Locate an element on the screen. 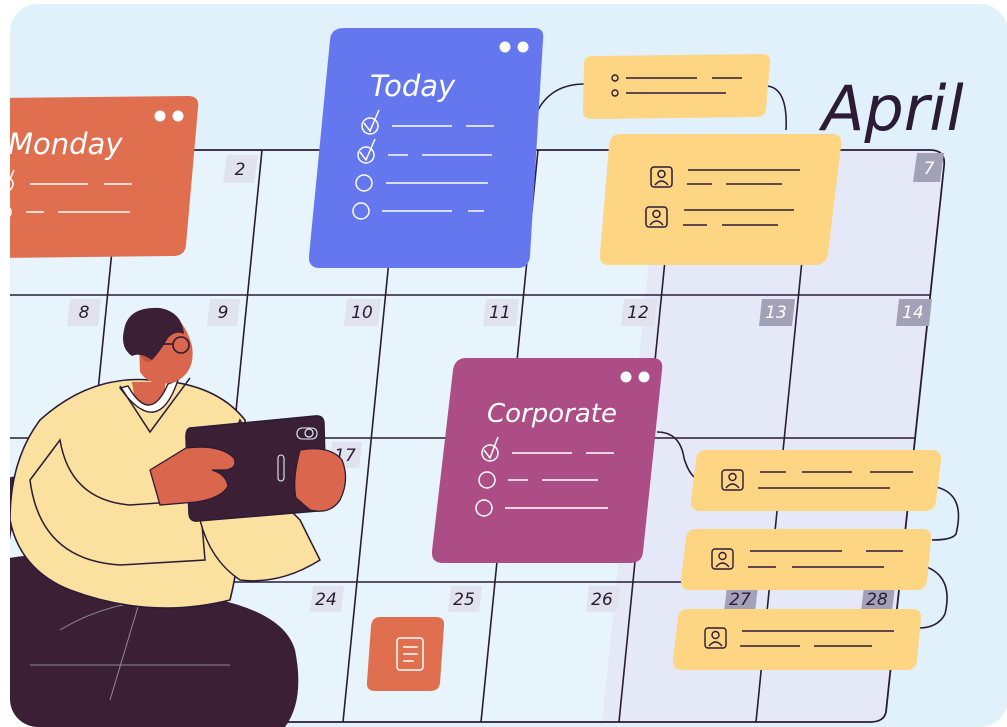  corporate-card-title: Corporate is located at coordinates (552, 414).